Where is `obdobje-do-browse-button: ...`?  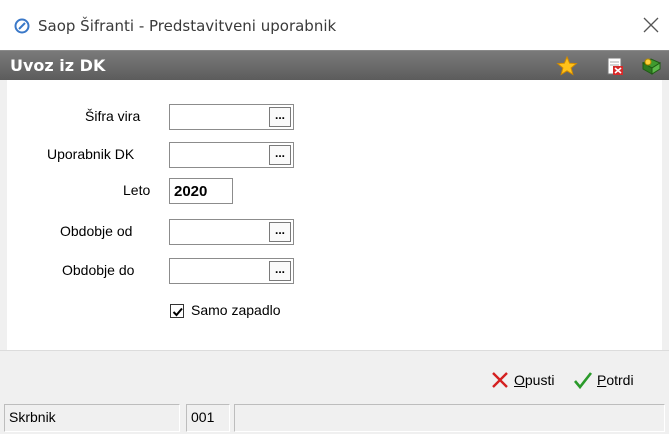
obdobje-do-browse-button: ... is located at coordinates (280, 271).